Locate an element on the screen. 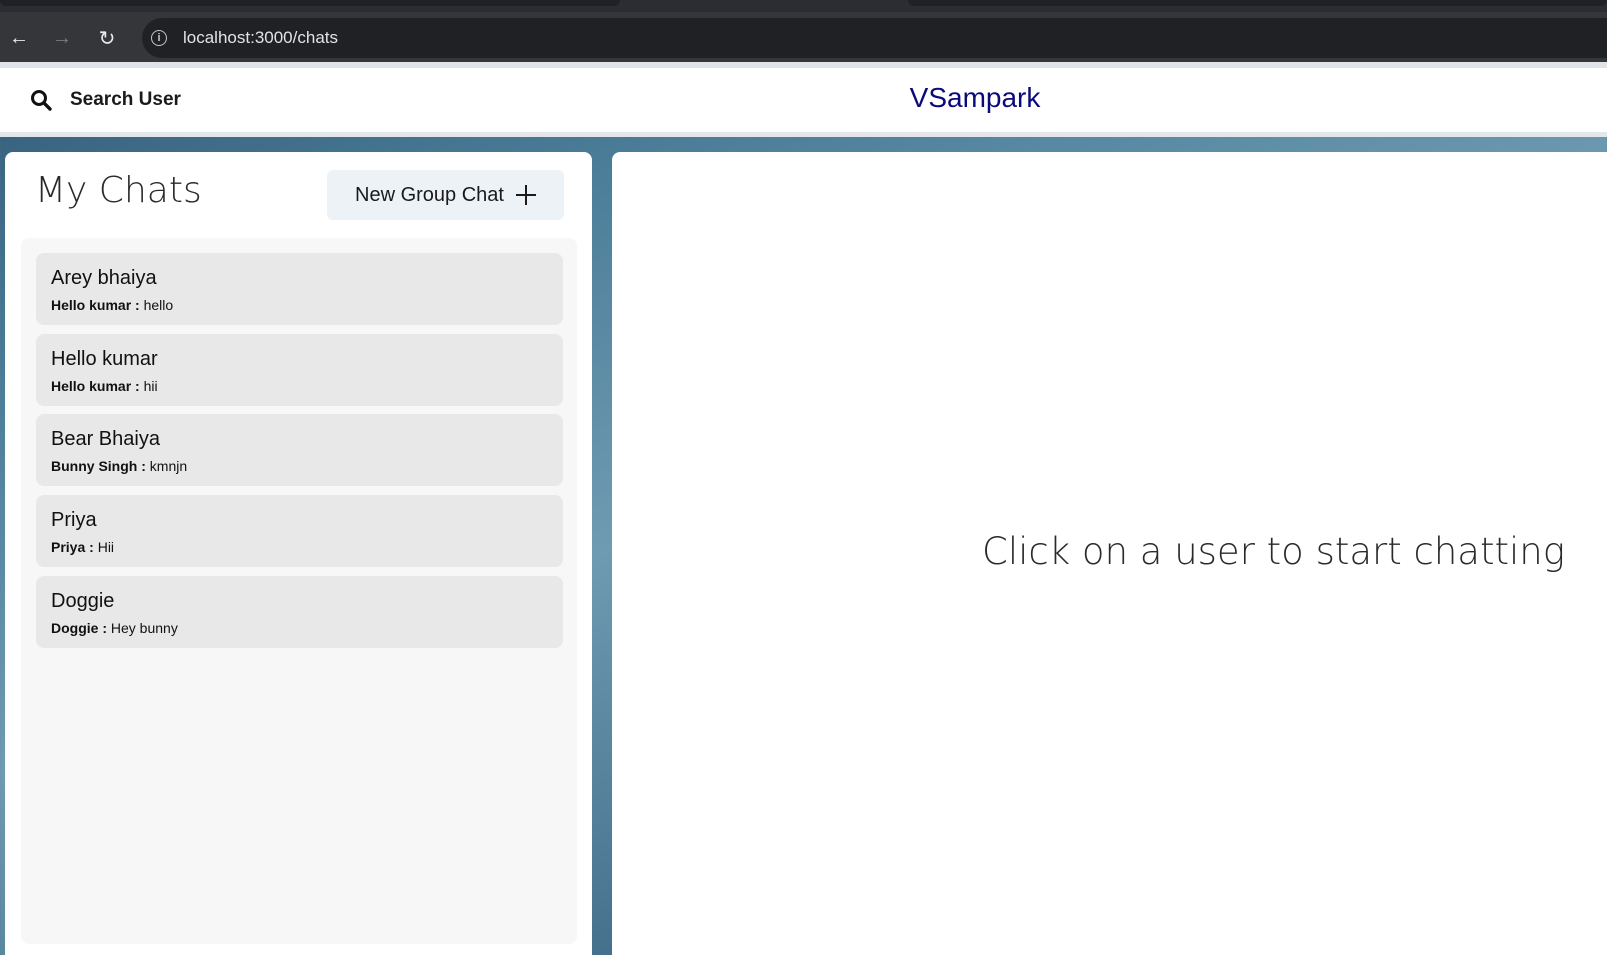 The image size is (1607, 955). site-info-icon: i is located at coordinates (159, 38).